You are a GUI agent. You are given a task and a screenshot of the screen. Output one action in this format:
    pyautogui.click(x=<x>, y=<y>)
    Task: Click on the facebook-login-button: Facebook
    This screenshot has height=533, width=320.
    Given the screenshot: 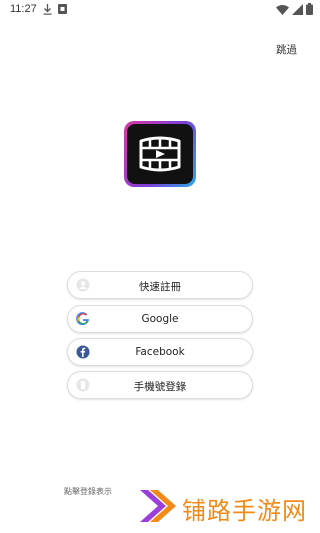 What is the action you would take?
    pyautogui.click(x=160, y=352)
    